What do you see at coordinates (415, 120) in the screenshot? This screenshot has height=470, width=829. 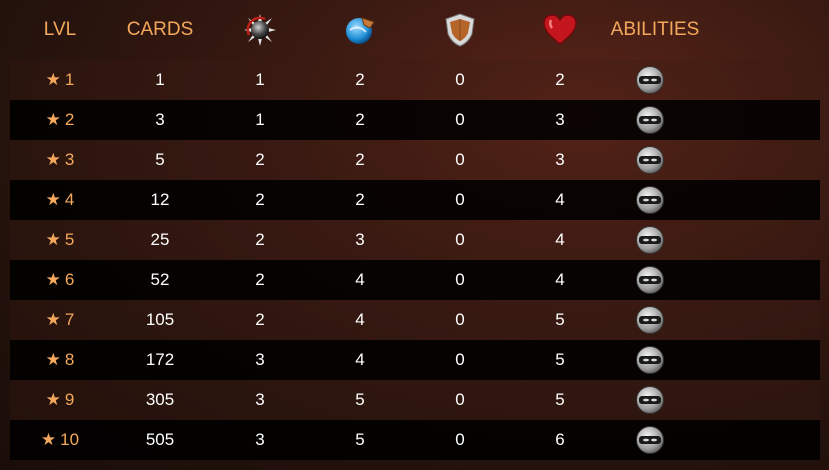 I see `table-row: ★ 2 3 1 2 0 3` at bounding box center [415, 120].